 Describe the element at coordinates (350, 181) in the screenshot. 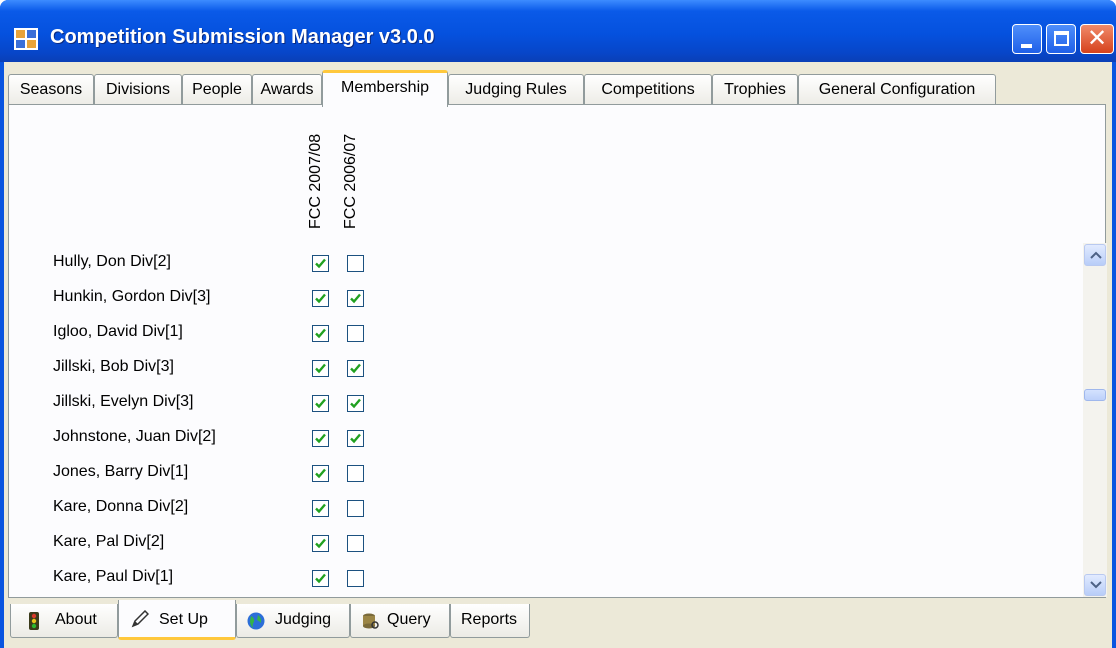

I see `column-header-fcc-2006-07: FCC 2006/07` at that location.